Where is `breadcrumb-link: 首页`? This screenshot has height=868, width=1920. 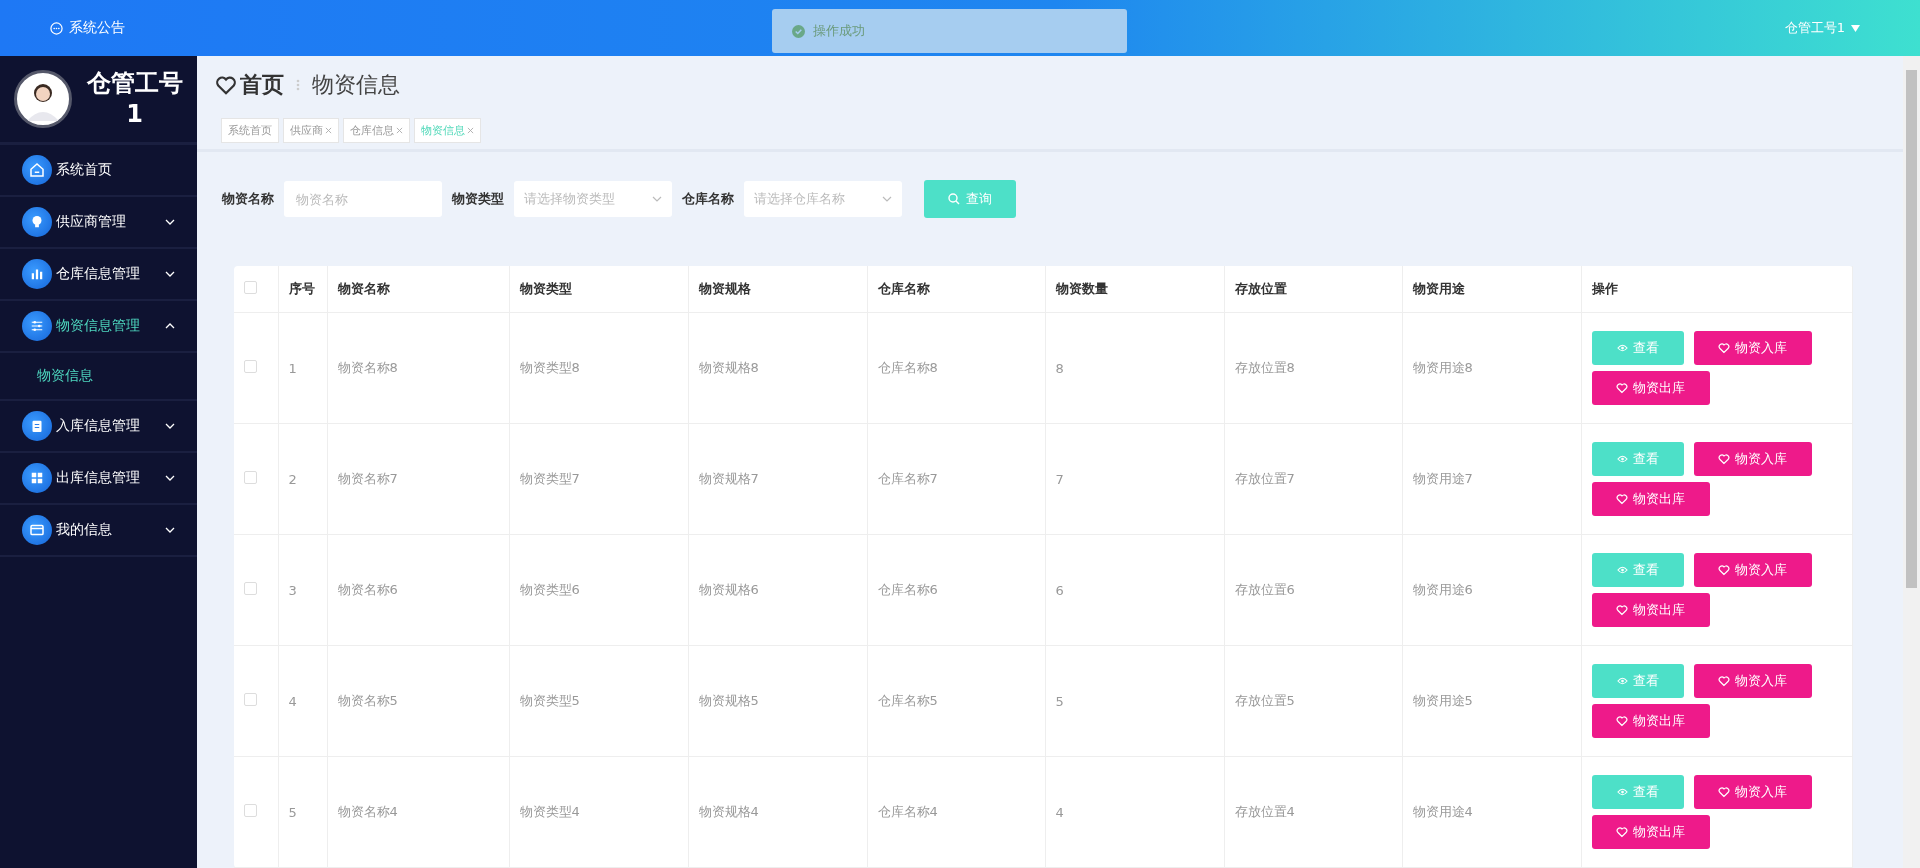
breadcrumb-link: 首页 is located at coordinates (262, 85).